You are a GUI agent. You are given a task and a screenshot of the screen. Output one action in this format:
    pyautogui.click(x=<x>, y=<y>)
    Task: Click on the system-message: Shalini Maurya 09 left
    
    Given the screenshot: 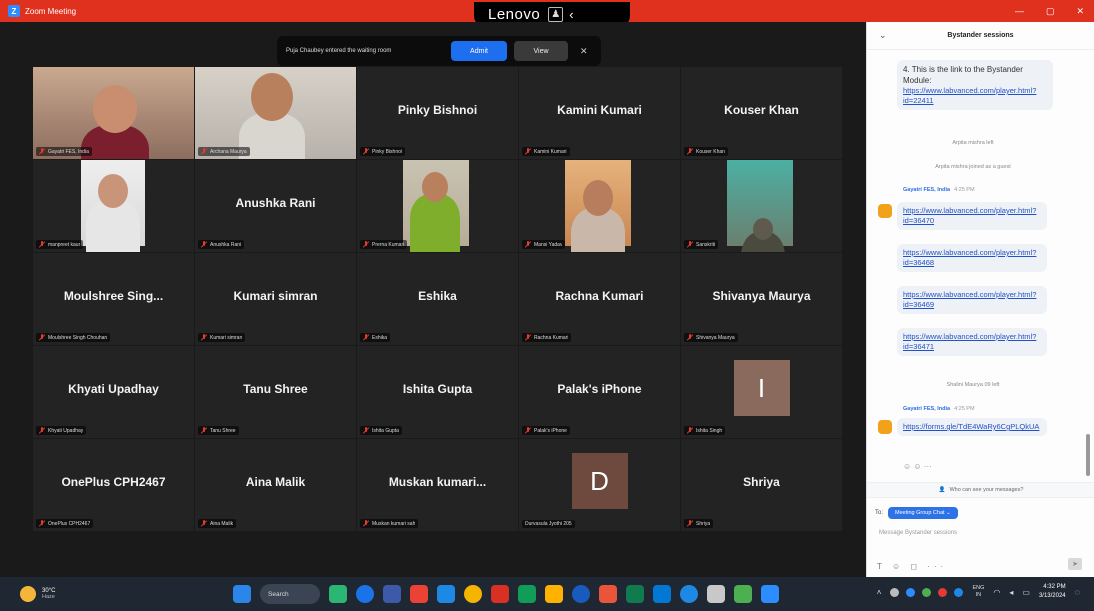 What is the action you would take?
    pyautogui.click(x=973, y=385)
    